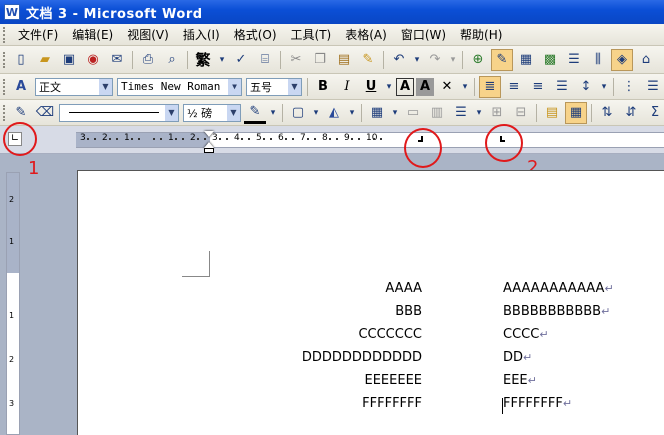  I want to click on insert-table-dropdown-icon: ▾, so click(395, 113).